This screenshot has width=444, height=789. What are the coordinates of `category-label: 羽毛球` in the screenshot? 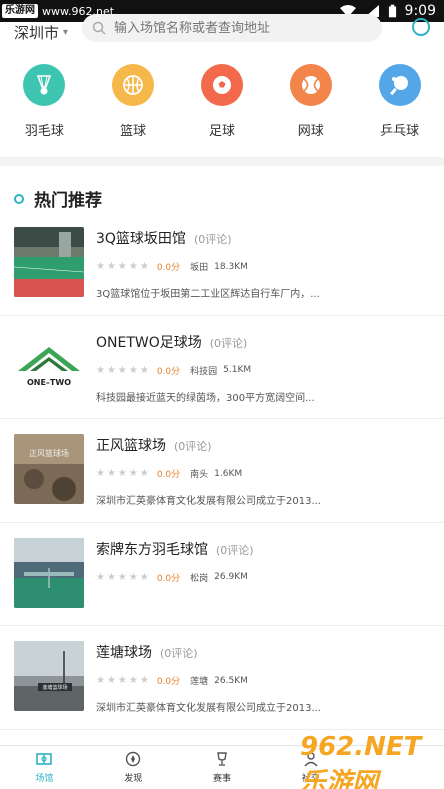 It's located at (44, 131).